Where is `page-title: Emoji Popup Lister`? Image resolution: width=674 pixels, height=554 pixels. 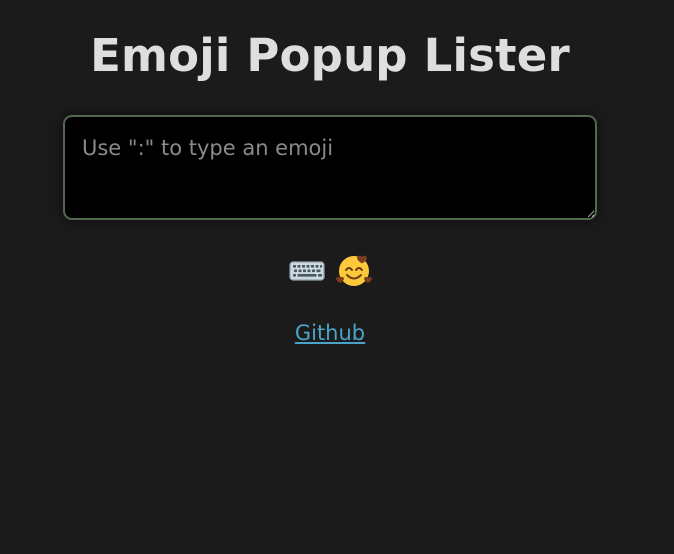
page-title: Emoji Popup Lister is located at coordinates (330, 55).